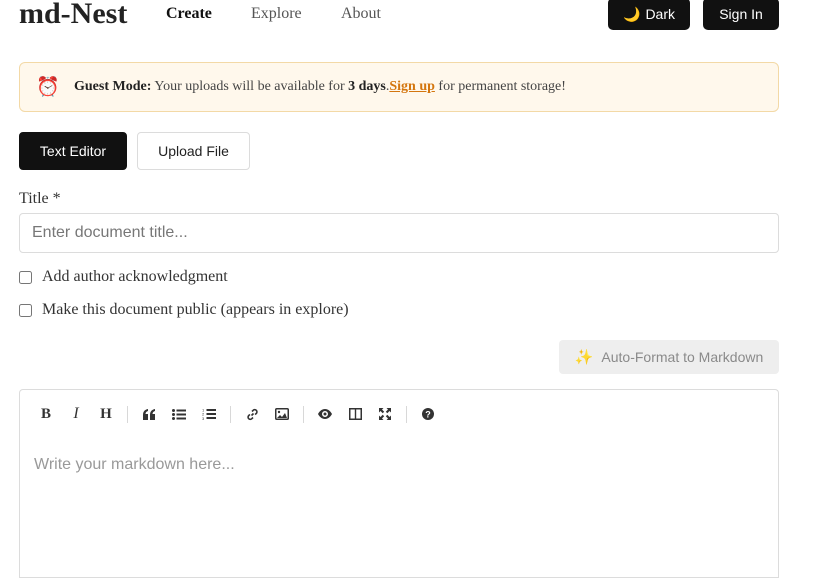 This screenshot has height=578, width=833. I want to click on sparkles-icon: ✨, so click(584, 357).